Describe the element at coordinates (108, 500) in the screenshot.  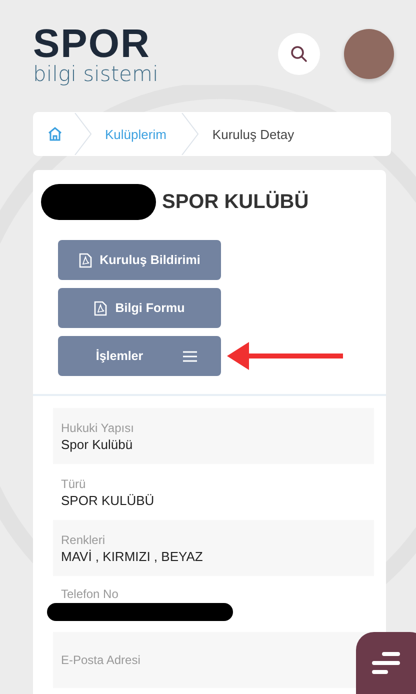
I see `field-value: SPOR KULÜBÜ` at that location.